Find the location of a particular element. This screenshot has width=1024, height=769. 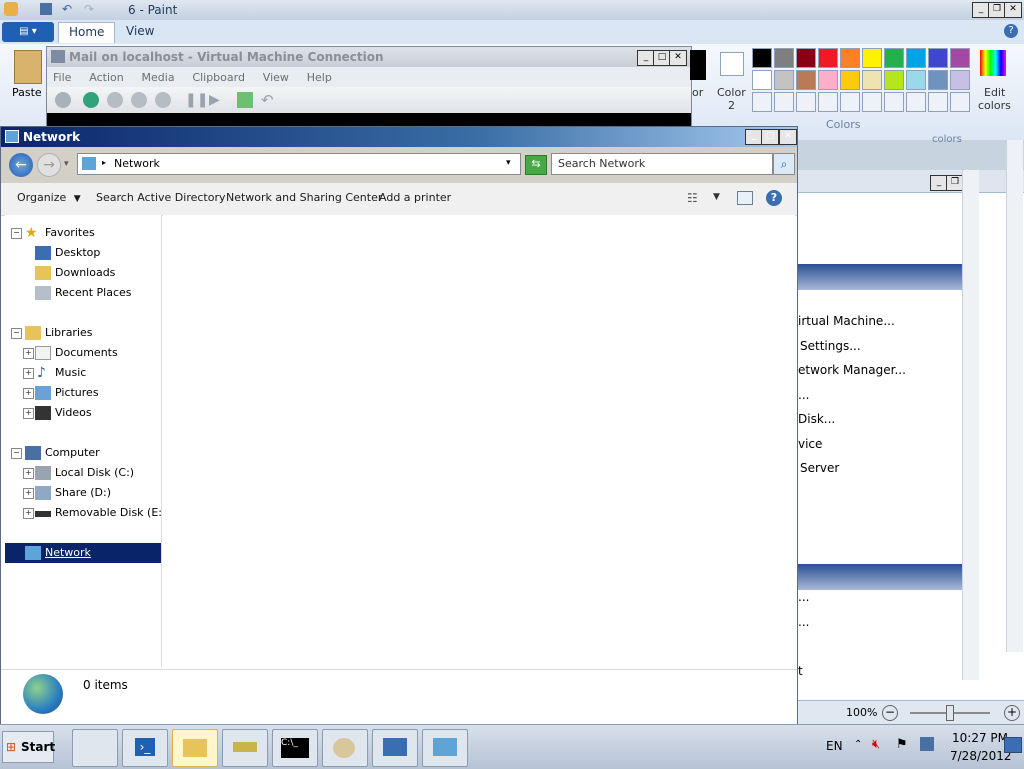

taskbar-hyperv-icon is located at coordinates (245, 748).